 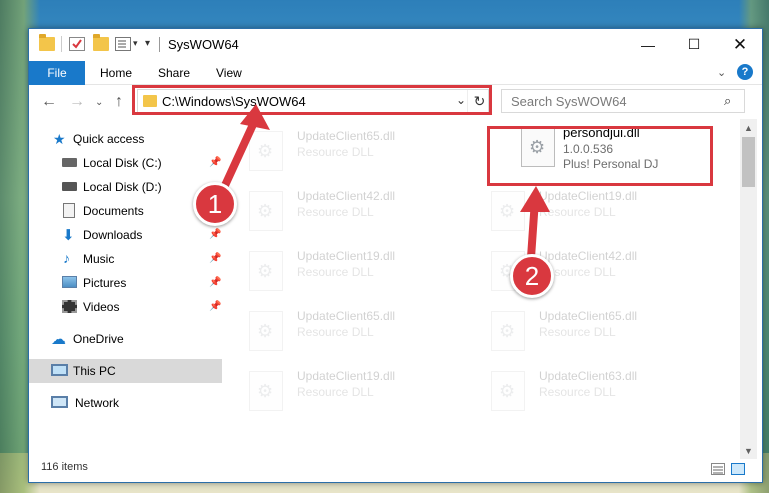 What do you see at coordinates (215, 204) in the screenshot?
I see `callout-1: 1` at bounding box center [215, 204].